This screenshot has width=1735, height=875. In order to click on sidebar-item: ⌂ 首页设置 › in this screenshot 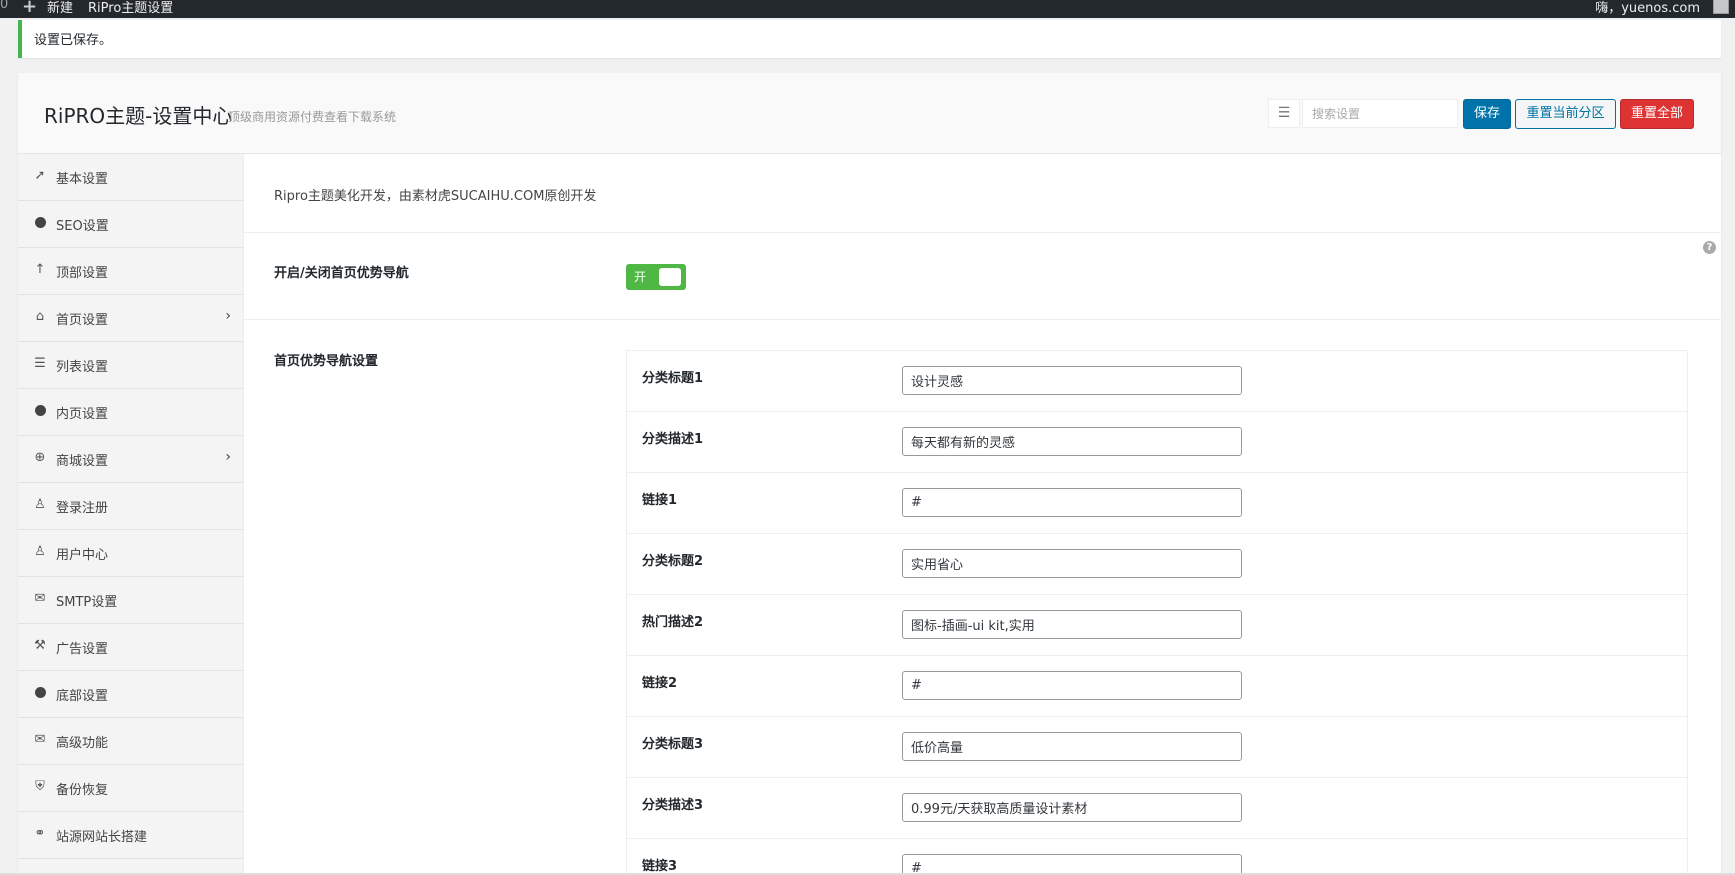, I will do `click(130, 318)`.